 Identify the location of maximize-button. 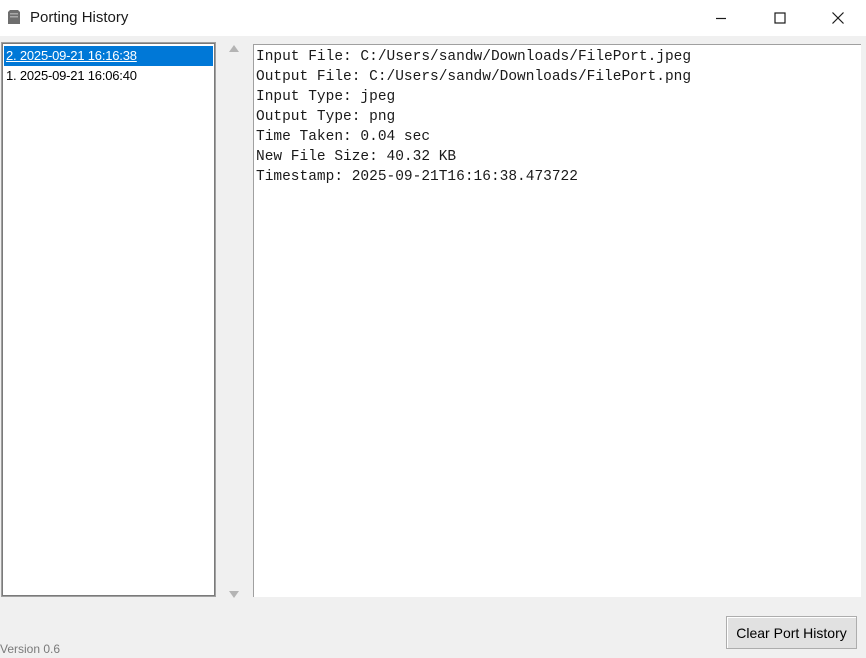
(780, 18).